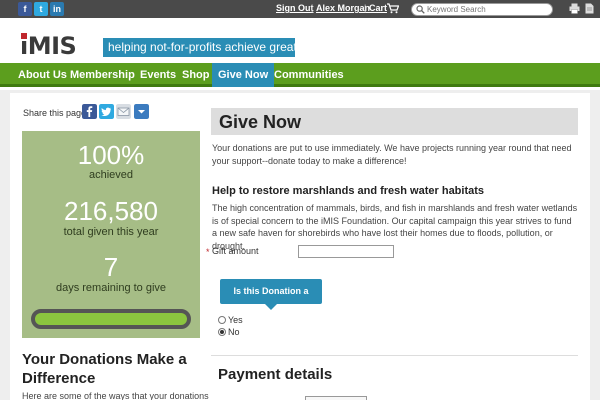 The image size is (600, 400). I want to click on nav-communities: Communities, so click(309, 75).